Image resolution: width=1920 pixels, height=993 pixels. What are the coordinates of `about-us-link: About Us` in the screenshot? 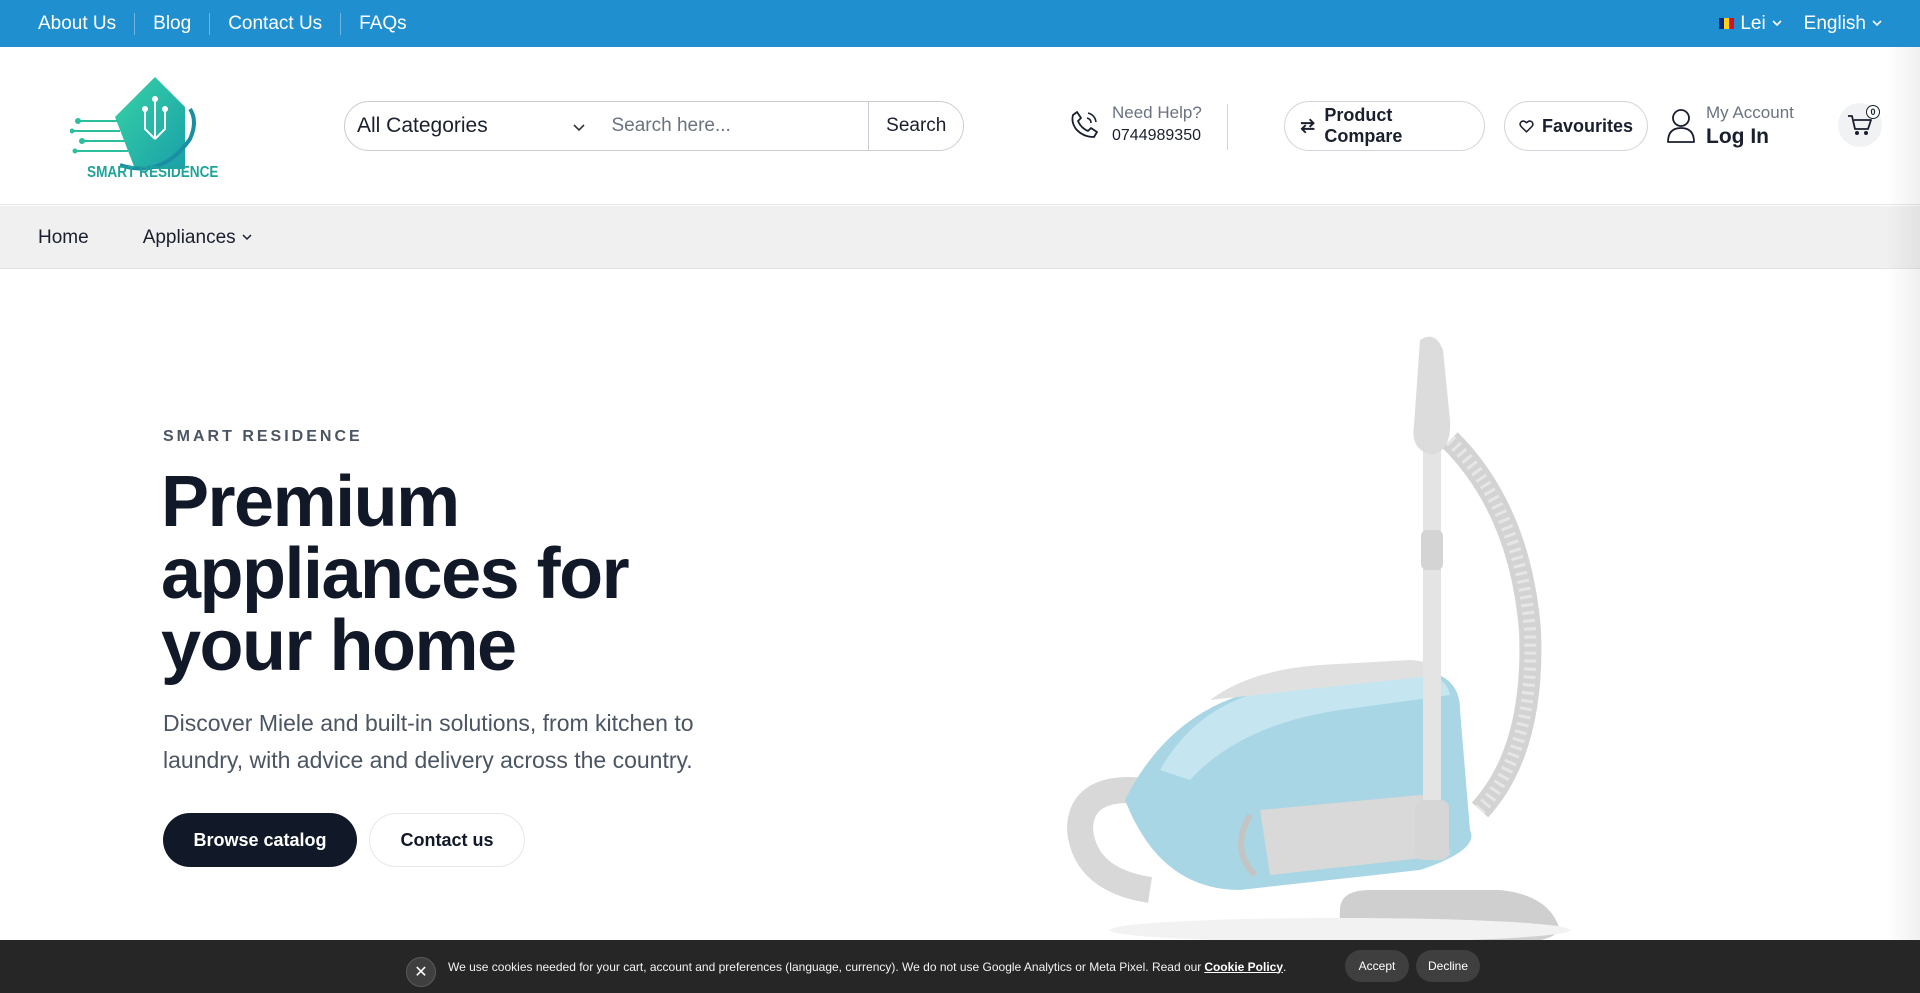 It's located at (86, 24).